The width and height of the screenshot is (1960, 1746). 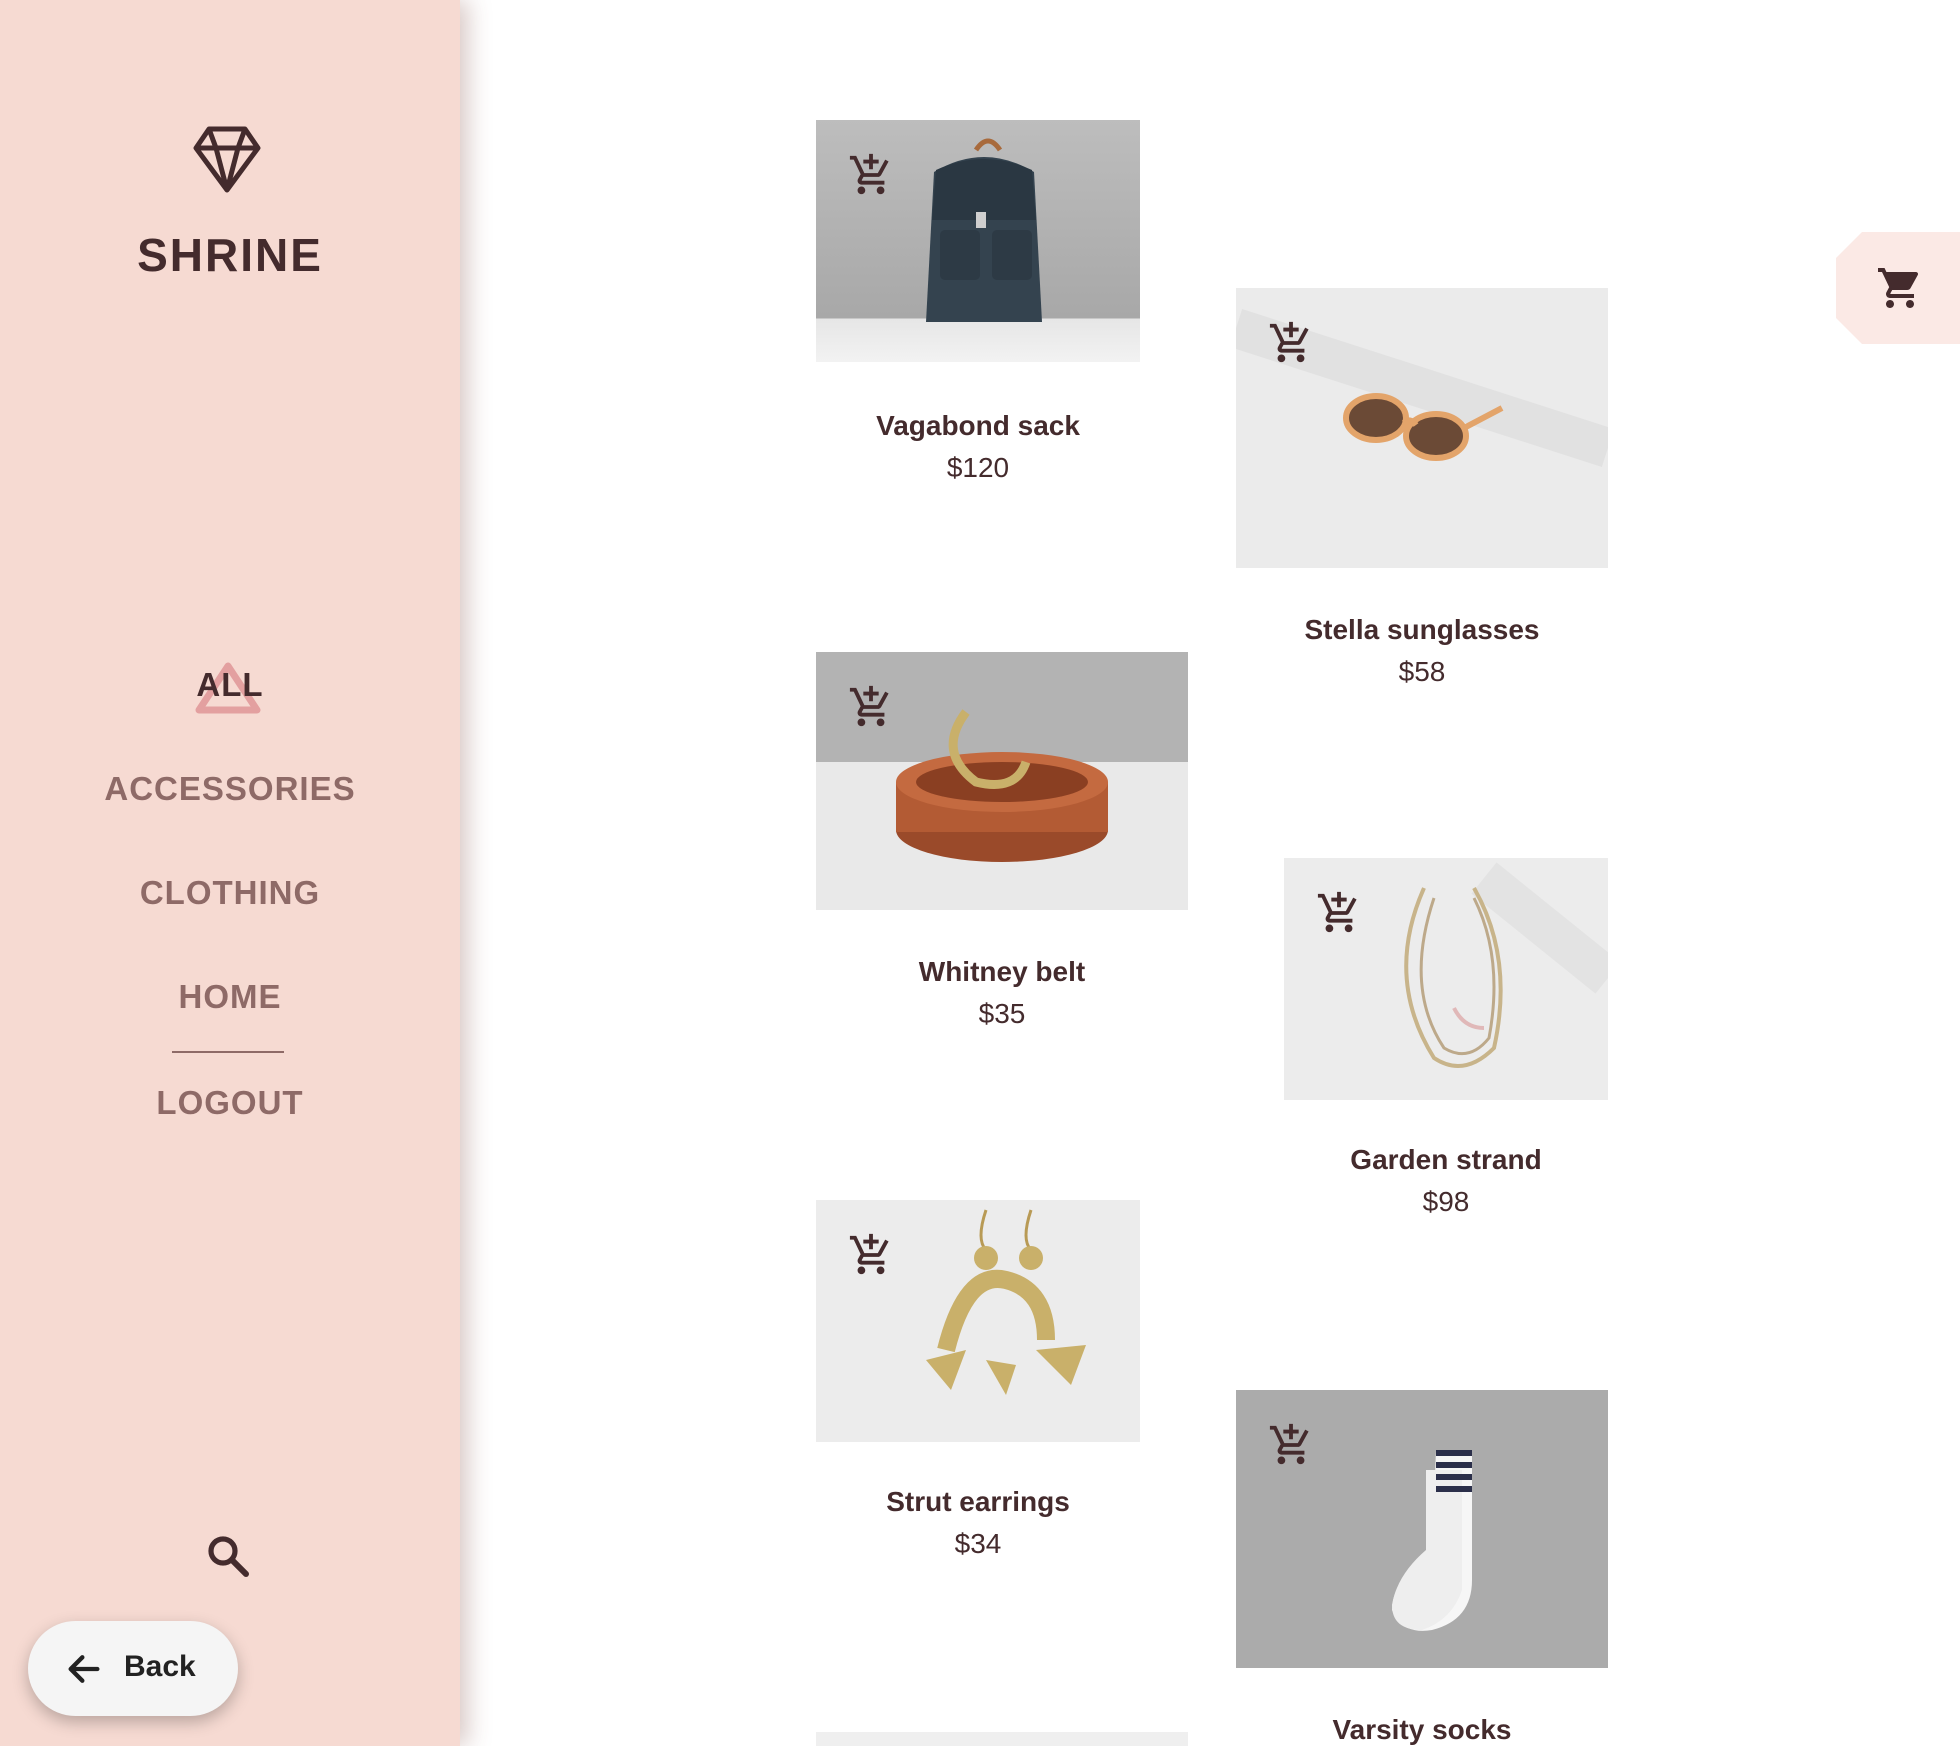 I want to click on product-price: $98, so click(x=1446, y=1201).